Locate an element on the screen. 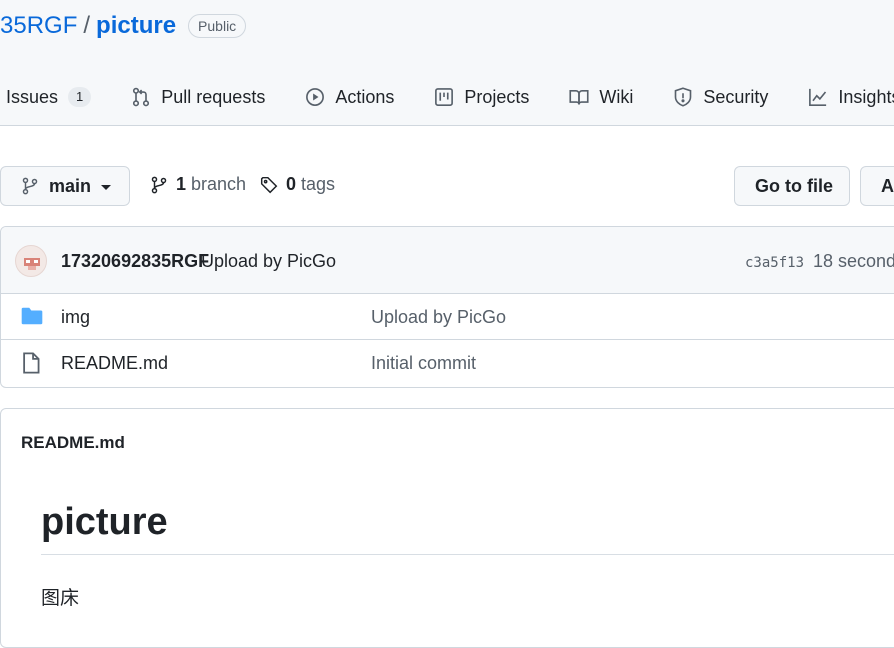  file-icon is located at coordinates (31, 363).